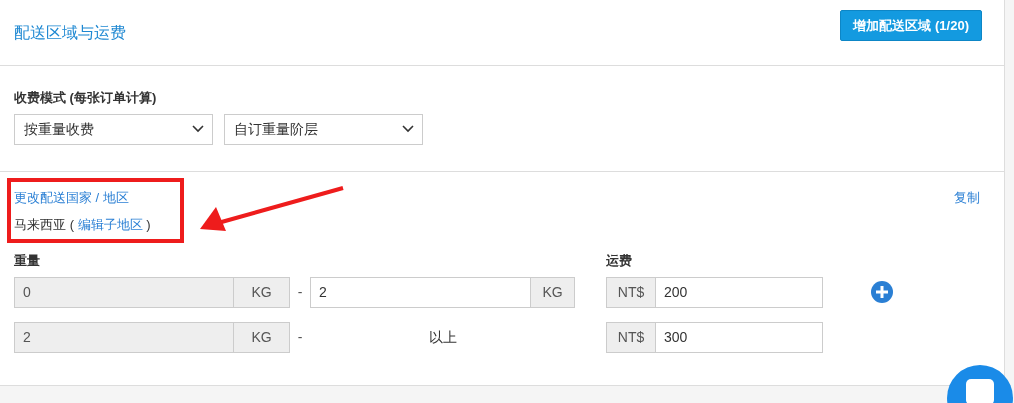 Image resolution: width=1014 pixels, height=403 pixels. What do you see at coordinates (442, 337) in the screenshot?
I see `above-label: 以上` at bounding box center [442, 337].